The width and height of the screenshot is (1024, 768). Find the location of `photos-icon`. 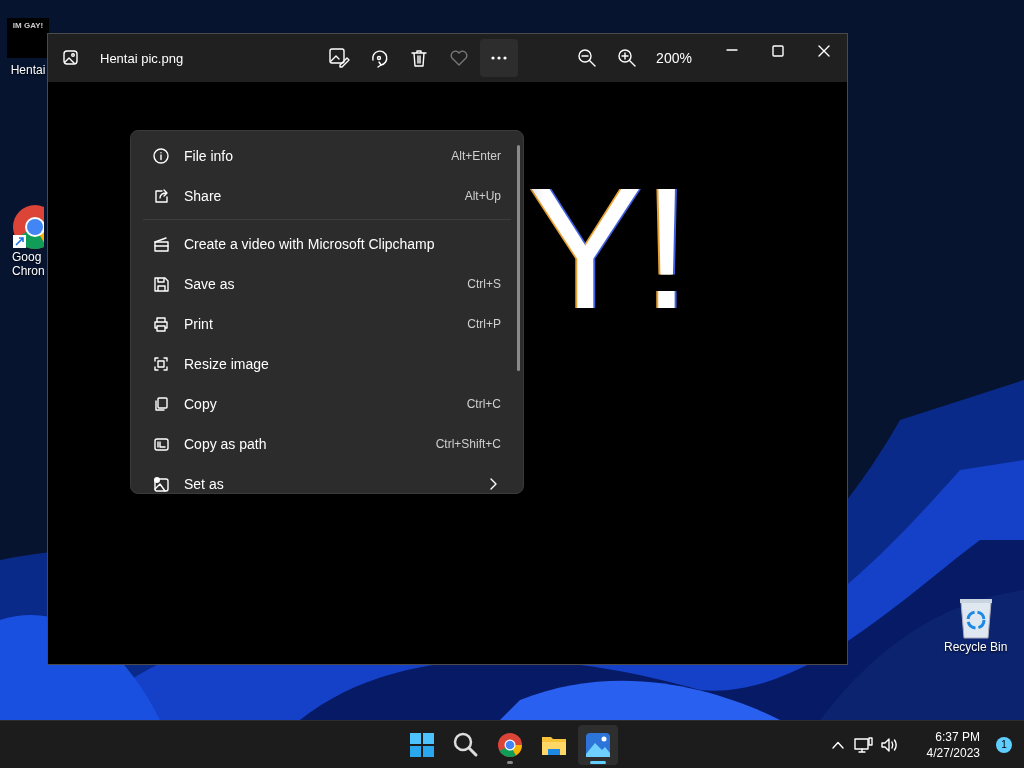

photos-icon is located at coordinates (598, 744).